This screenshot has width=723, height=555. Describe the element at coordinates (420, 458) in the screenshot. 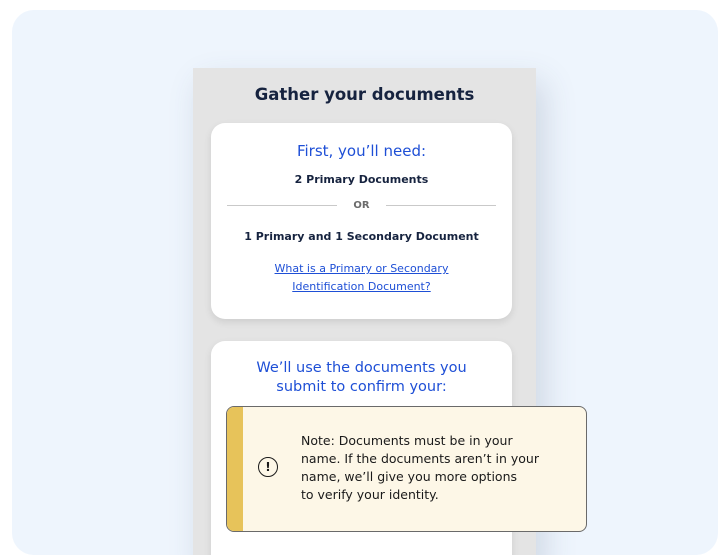

I see `note-text-line: name. If the documents aren’t in your` at that location.